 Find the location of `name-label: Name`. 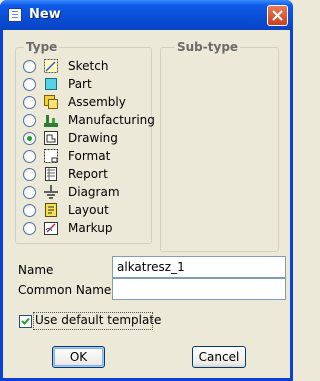

name-label: Name is located at coordinates (36, 270).